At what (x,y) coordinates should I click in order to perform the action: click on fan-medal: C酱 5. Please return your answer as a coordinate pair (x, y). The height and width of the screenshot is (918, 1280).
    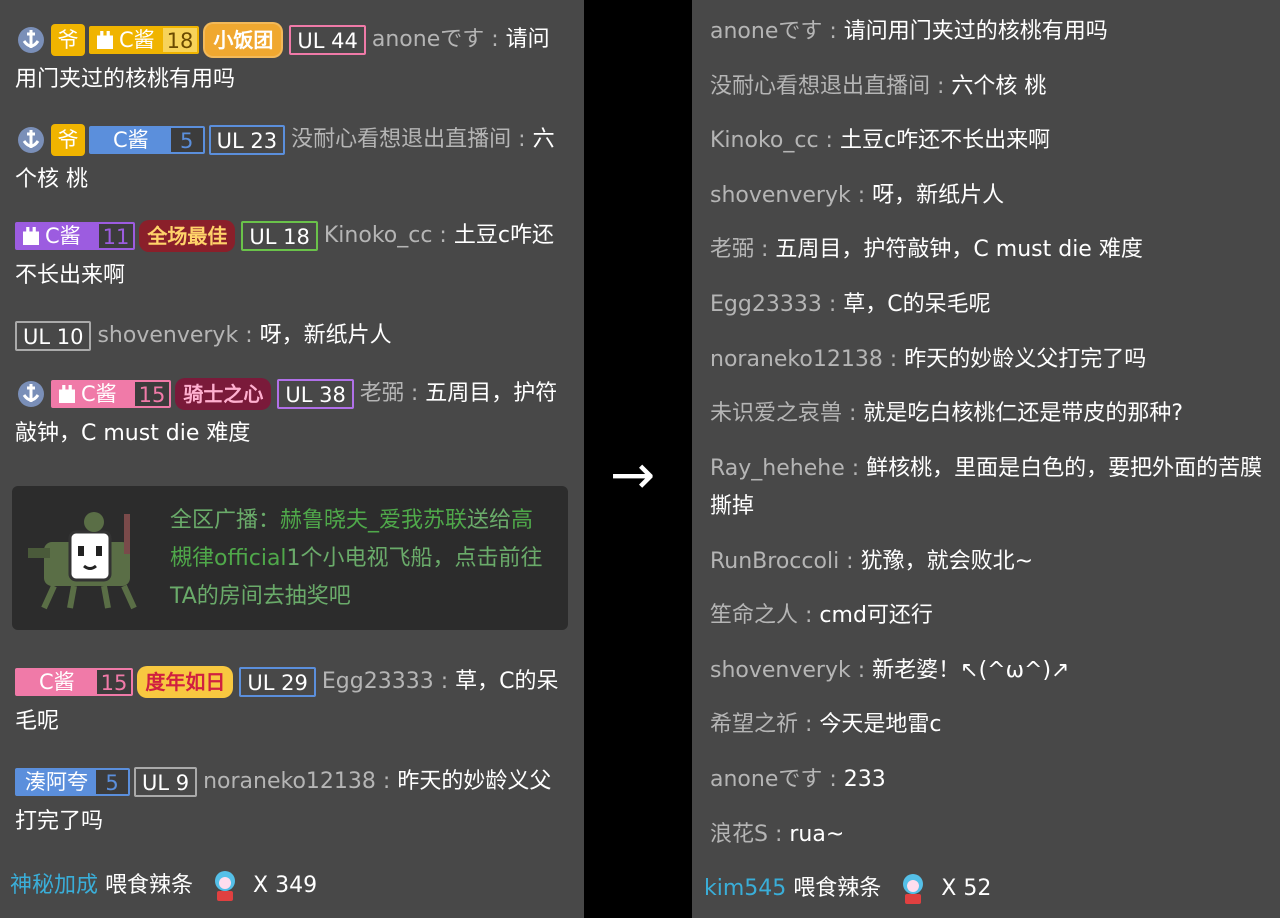
    Looking at the image, I should click on (147, 140).